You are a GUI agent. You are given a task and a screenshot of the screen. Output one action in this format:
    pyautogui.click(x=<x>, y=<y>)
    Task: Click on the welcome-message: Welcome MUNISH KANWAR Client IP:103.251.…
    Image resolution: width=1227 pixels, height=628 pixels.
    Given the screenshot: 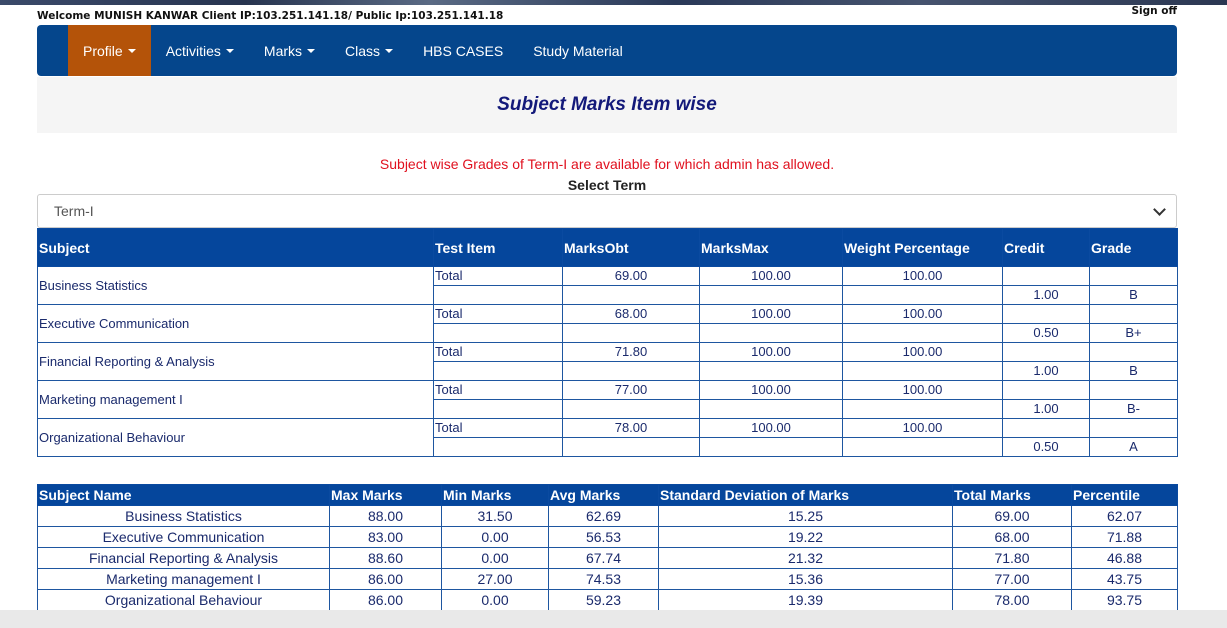 What is the action you would take?
    pyautogui.click(x=270, y=16)
    